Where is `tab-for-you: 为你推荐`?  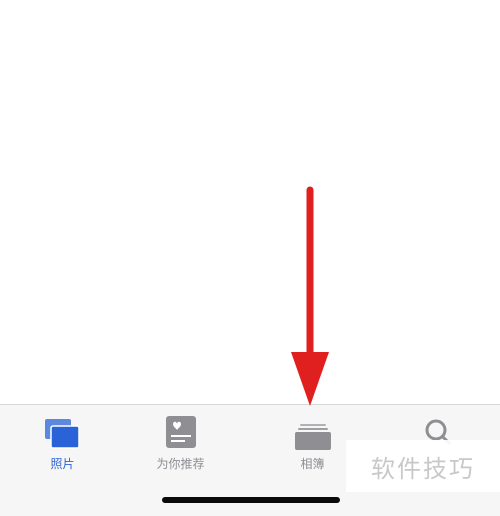
tab-for-you: 为你推荐 is located at coordinates (180, 445).